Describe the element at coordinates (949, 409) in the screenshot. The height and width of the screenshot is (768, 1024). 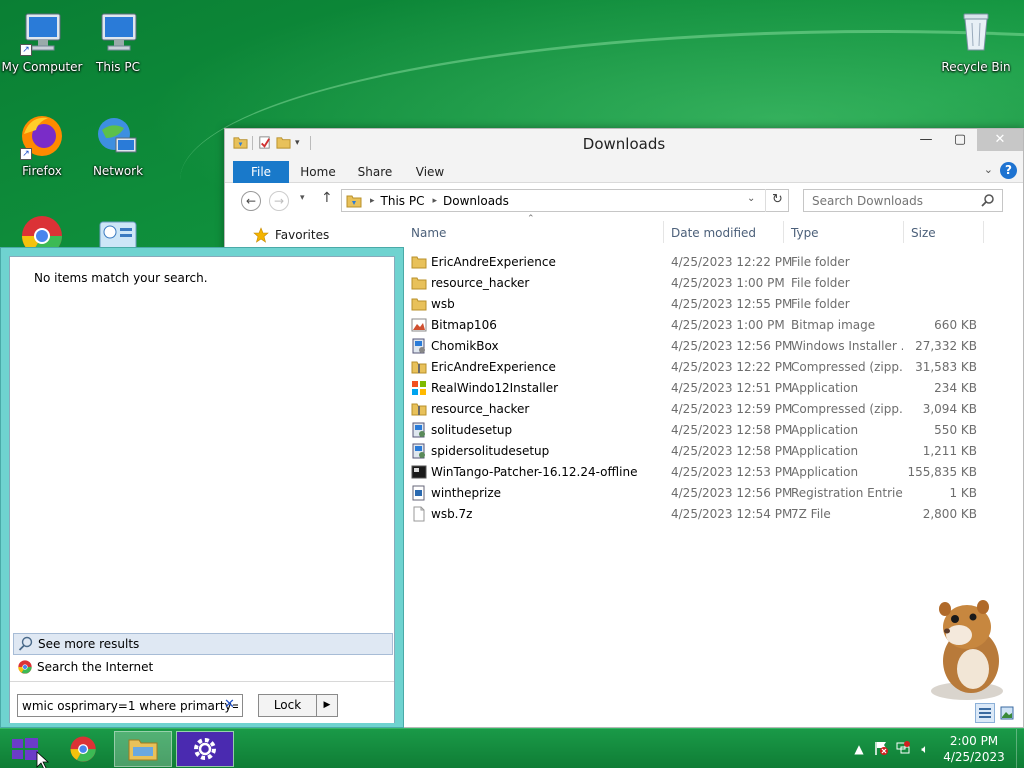
I see `file-size: 3,094 KB` at that location.